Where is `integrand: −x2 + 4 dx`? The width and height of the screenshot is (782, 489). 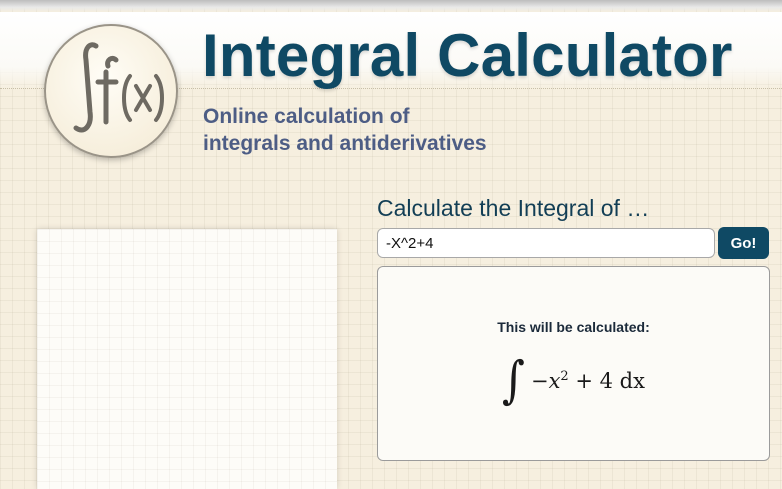
integrand: −x2 + 4 dx is located at coordinates (588, 381).